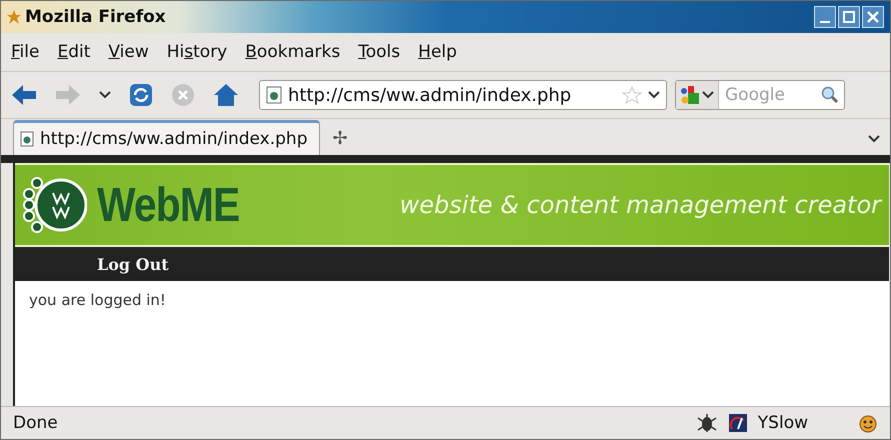  I want to click on reload-button, so click(141, 95).